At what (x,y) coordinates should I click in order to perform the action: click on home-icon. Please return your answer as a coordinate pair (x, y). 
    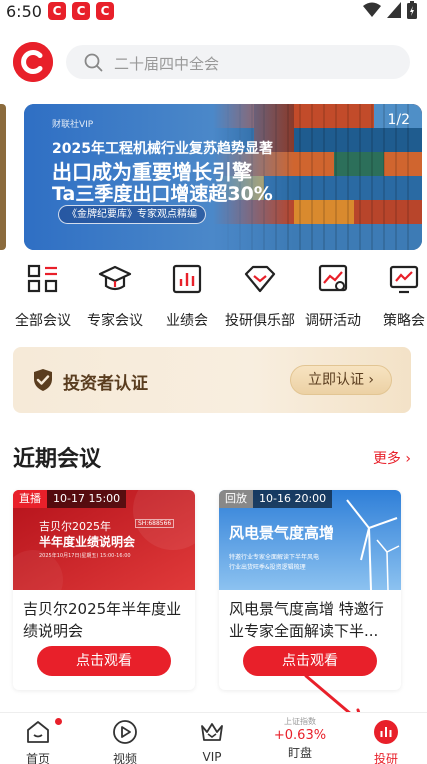
    Looking at the image, I should click on (38, 732).